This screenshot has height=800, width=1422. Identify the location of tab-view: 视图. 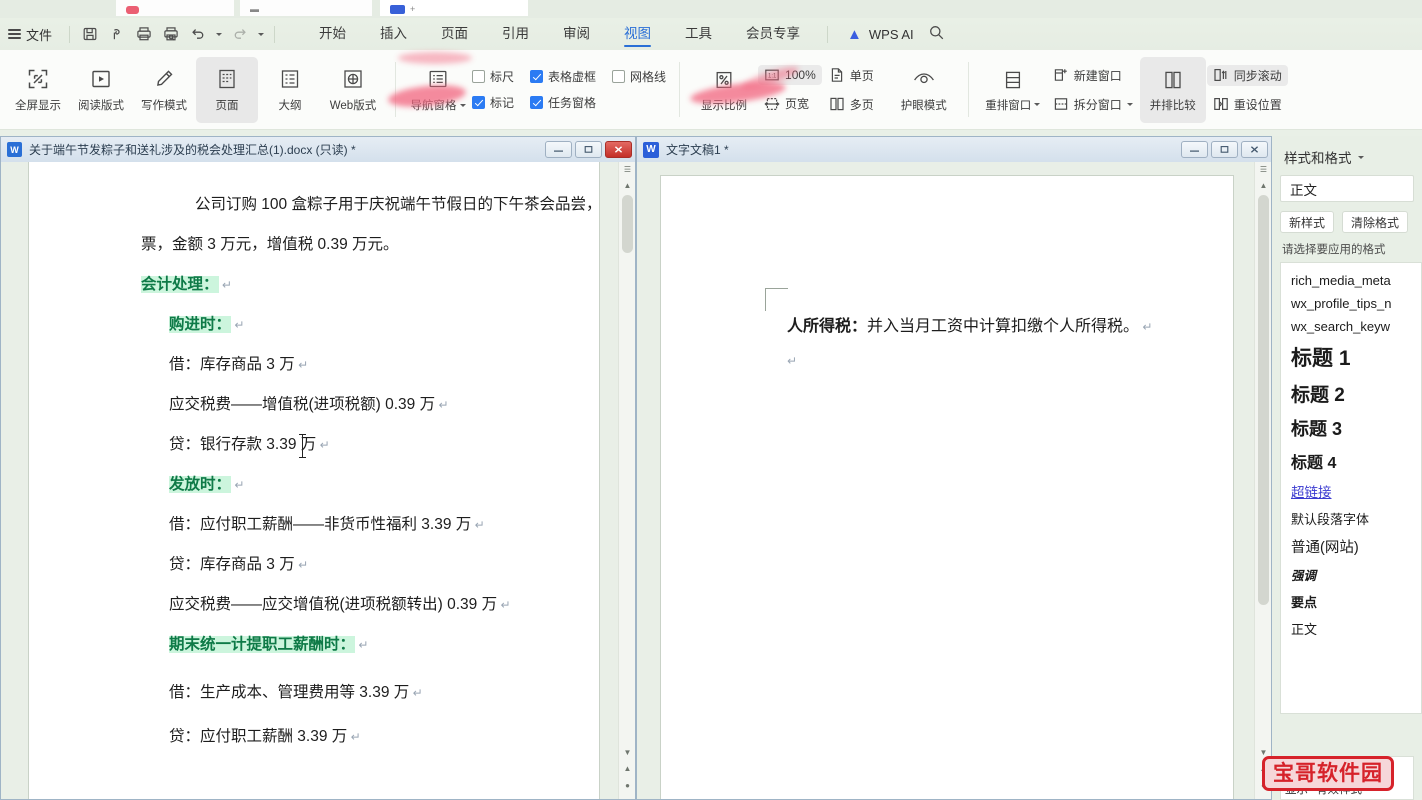
(637, 34).